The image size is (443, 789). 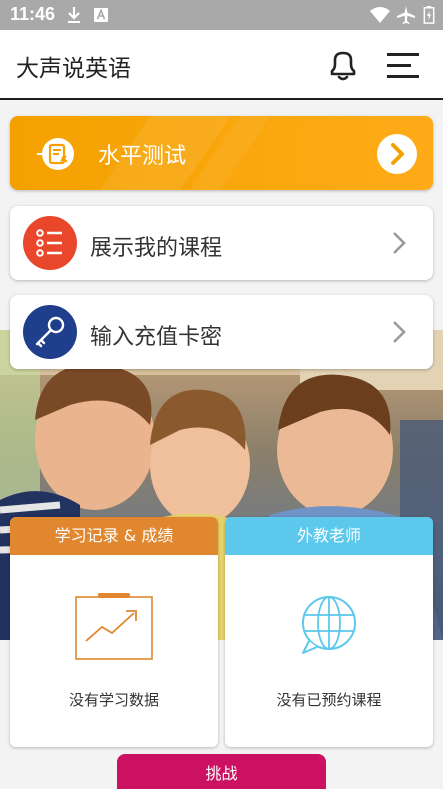 What do you see at coordinates (403, 65) in the screenshot?
I see `menu-icon` at bounding box center [403, 65].